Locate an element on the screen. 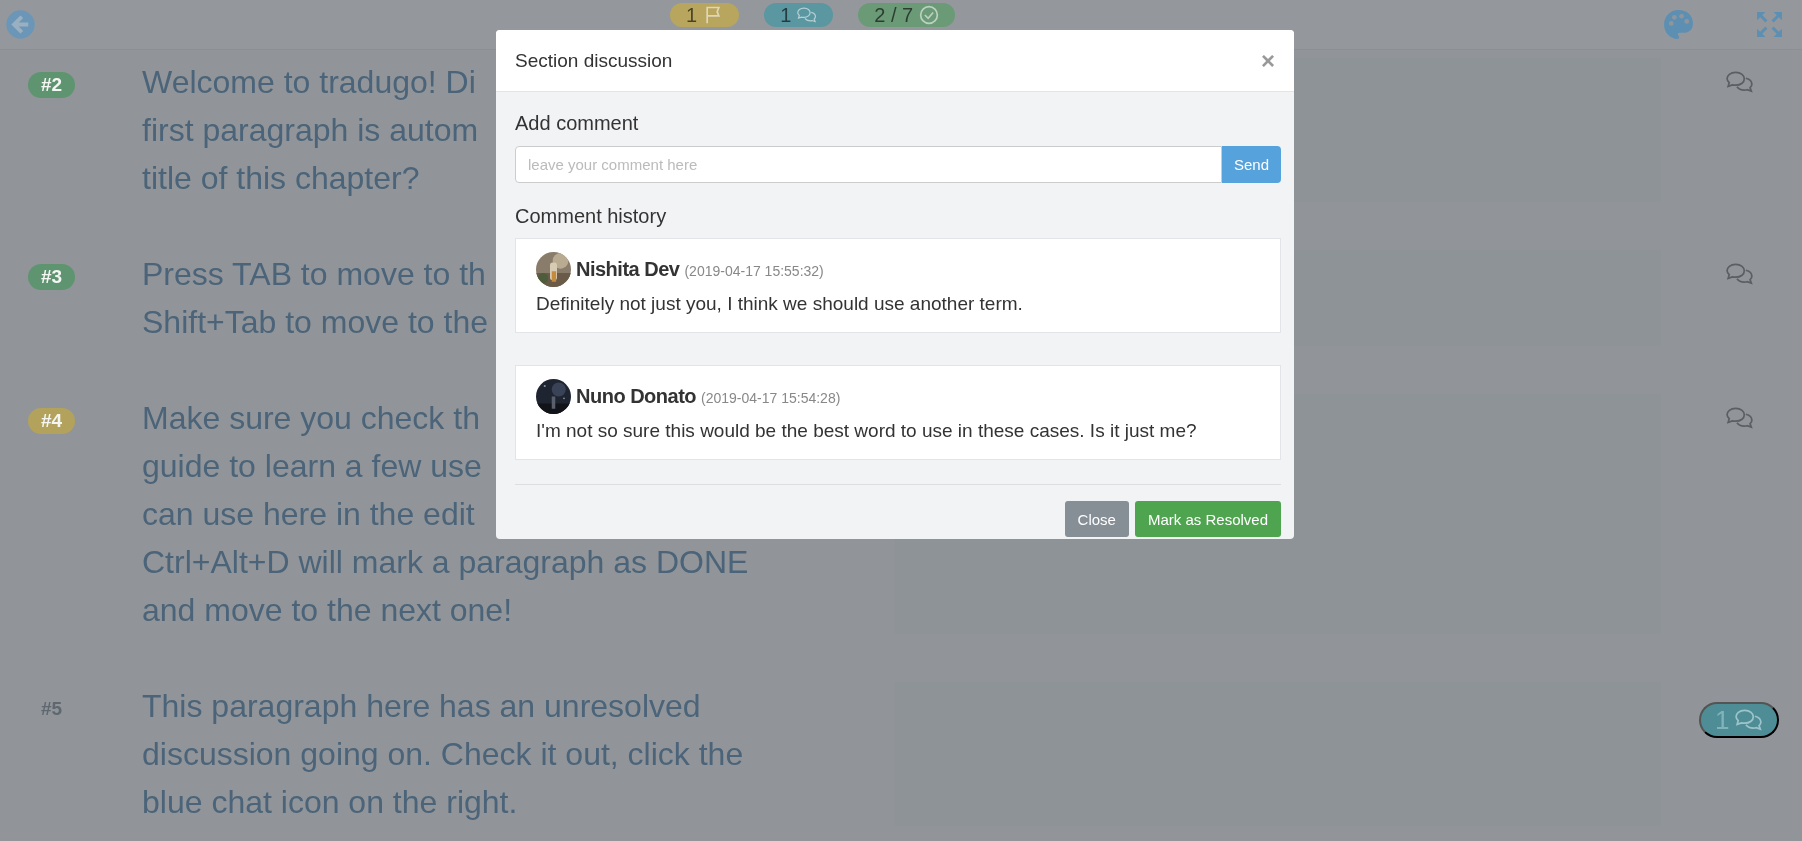  comment-timestamp: (2019-04-17 15:55:32) is located at coordinates (754, 271).